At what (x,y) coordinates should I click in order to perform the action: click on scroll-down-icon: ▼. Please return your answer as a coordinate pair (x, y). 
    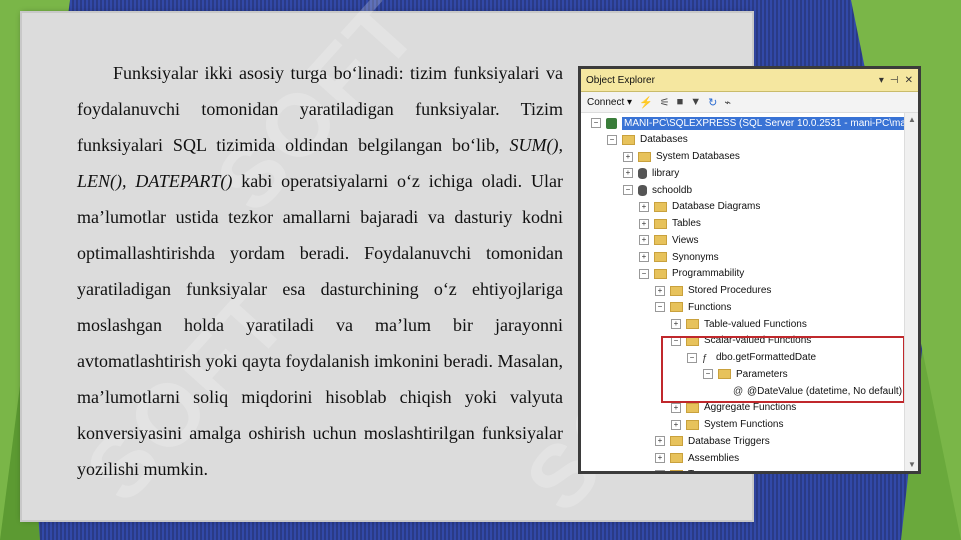
    Looking at the image, I should click on (912, 464).